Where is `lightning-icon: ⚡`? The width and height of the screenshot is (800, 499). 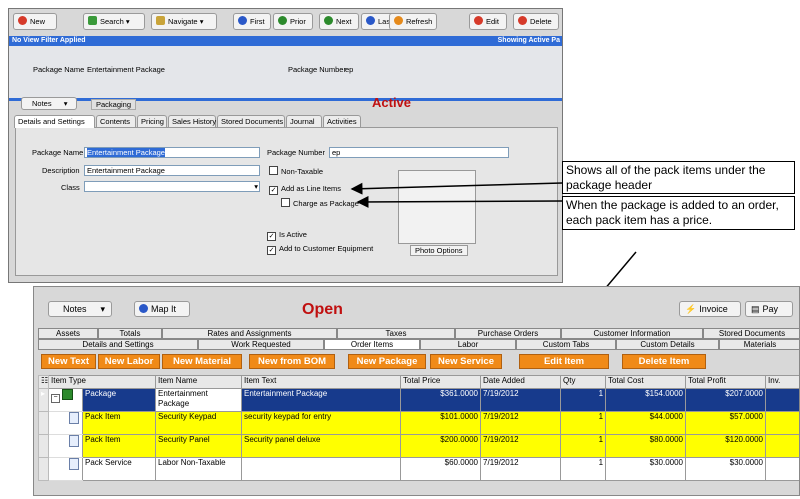 lightning-icon: ⚡ is located at coordinates (691, 309).